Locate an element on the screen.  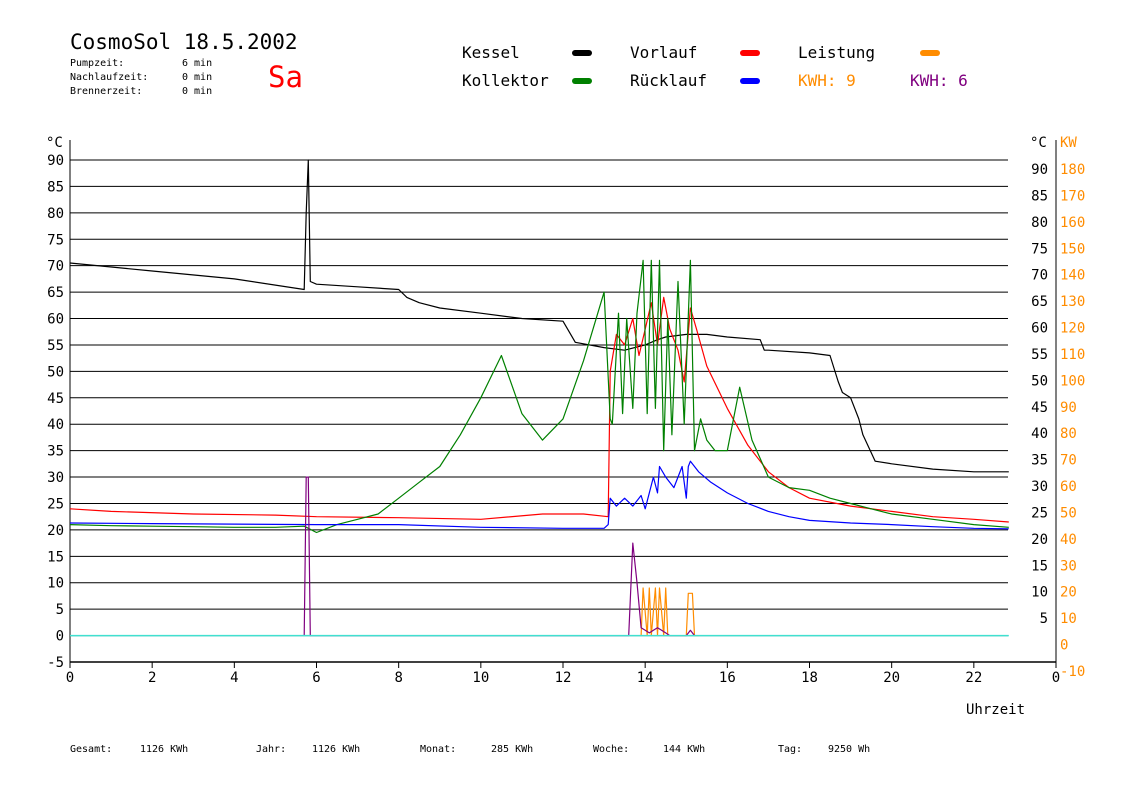
footer-jahr-value: 1126 KWh is located at coordinates (336, 749).